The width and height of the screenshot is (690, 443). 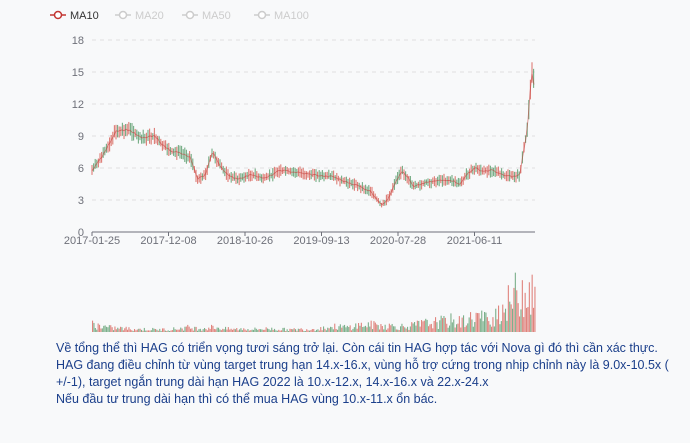 I want to click on legend-item-ma10: MA10, so click(x=74, y=16).